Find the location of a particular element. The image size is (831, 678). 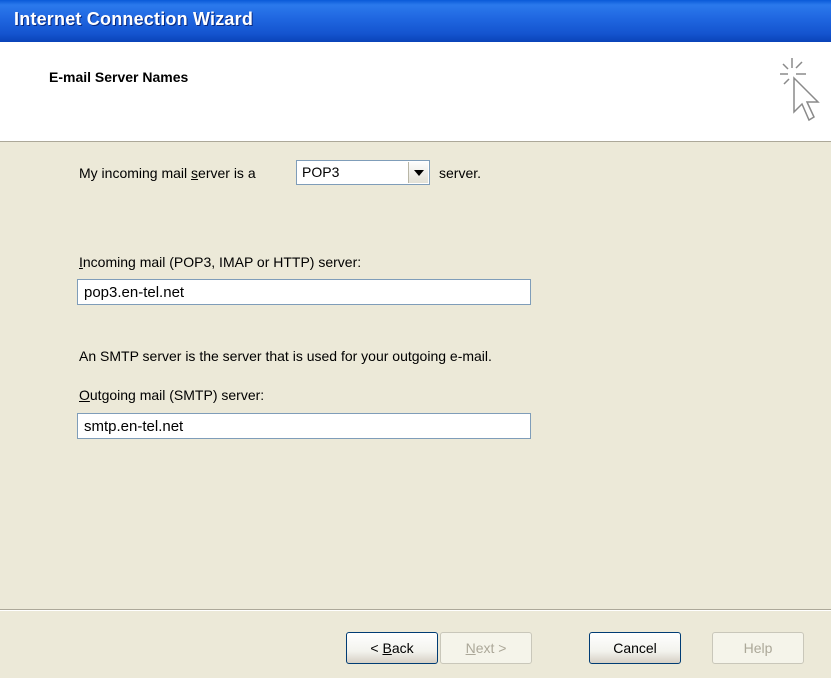

page-title: E-mail Server Names is located at coordinates (119, 77).